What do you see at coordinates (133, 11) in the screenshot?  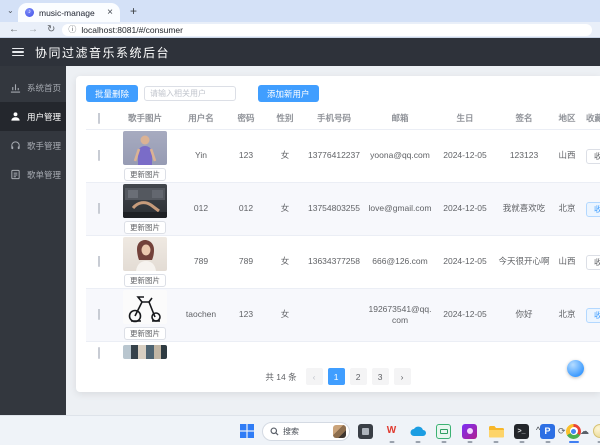 I see `new-tab-button: +` at bounding box center [133, 11].